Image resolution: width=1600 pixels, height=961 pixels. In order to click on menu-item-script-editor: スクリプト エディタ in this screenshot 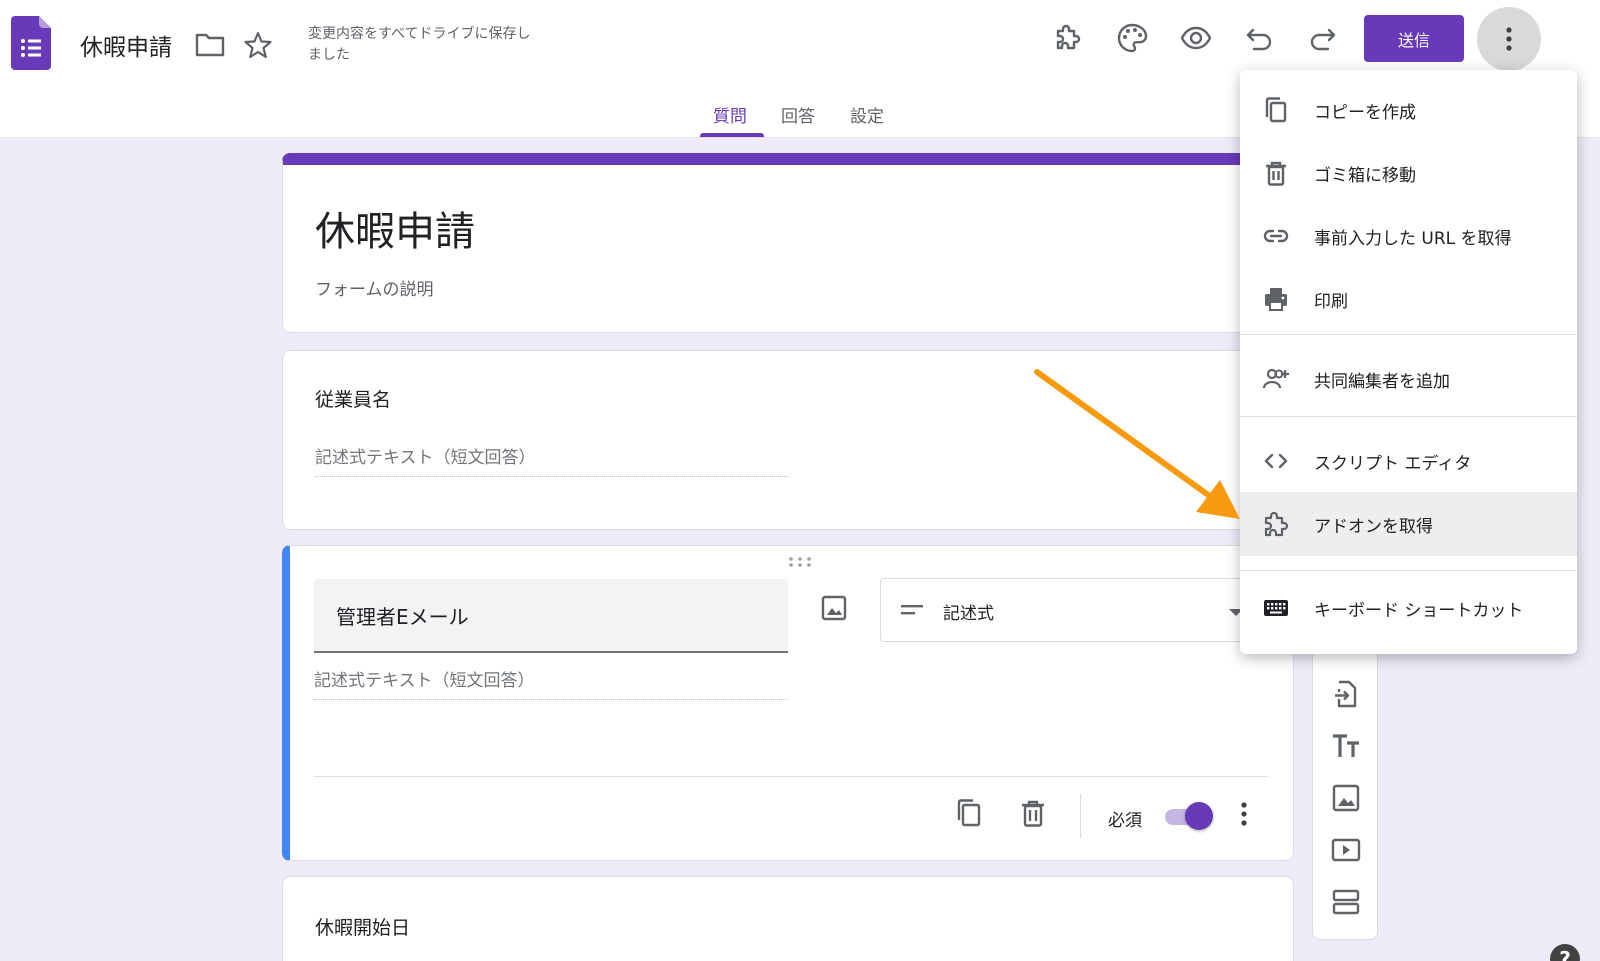, I will do `click(1408, 461)`.